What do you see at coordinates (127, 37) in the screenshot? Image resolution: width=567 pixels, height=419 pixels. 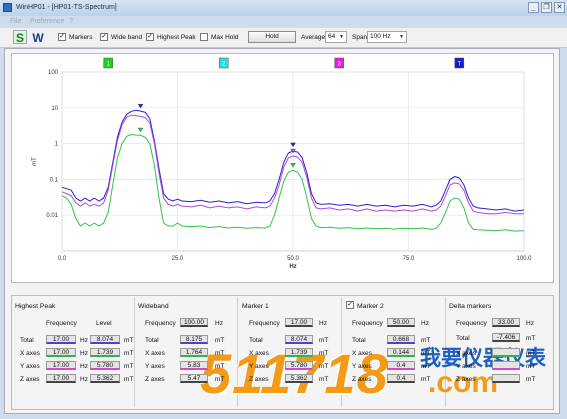 I see `wideband-label: Wide band` at bounding box center [127, 37].